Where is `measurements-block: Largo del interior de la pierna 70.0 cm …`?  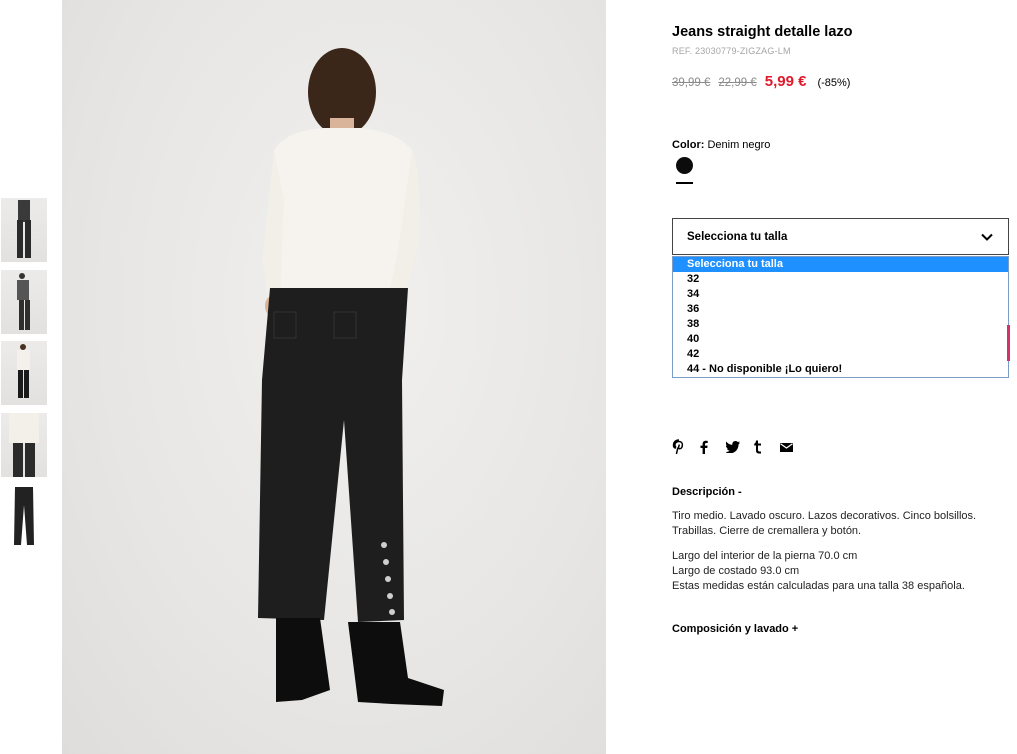
measurements-block: Largo del interior de la pierna 70.0 cm … is located at coordinates (842, 571).